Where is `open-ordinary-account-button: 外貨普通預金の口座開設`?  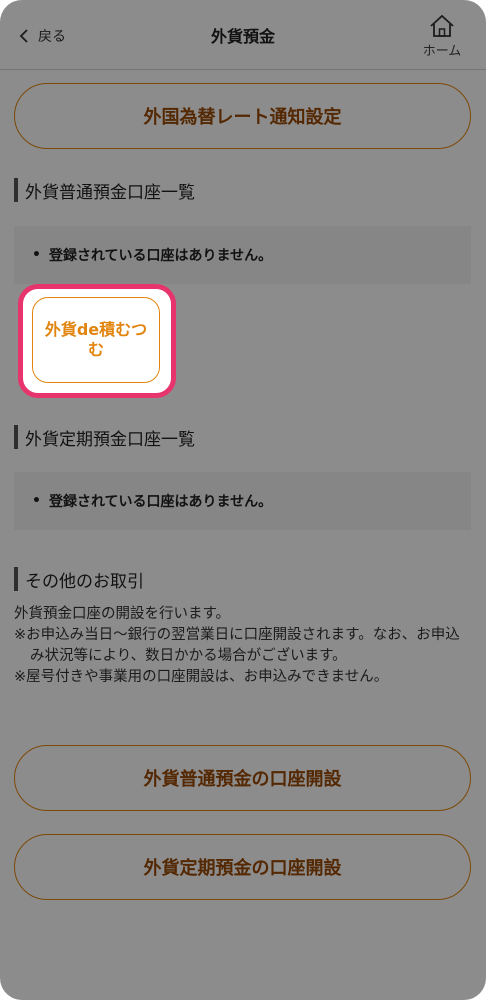
open-ordinary-account-button: 外貨普通預金の口座開設 is located at coordinates (242, 778).